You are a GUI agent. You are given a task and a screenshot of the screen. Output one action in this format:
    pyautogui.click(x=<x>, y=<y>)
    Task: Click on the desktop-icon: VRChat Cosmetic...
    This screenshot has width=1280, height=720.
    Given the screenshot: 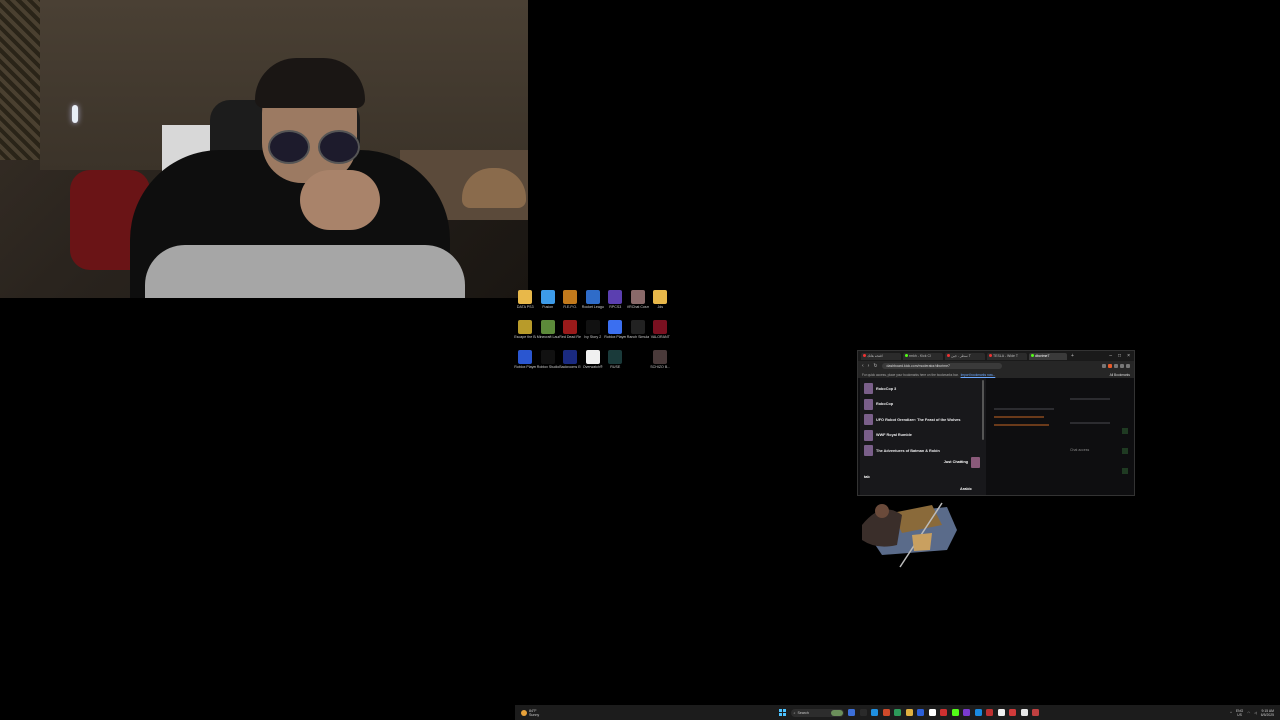 What is the action you would take?
    pyautogui.click(x=638, y=305)
    